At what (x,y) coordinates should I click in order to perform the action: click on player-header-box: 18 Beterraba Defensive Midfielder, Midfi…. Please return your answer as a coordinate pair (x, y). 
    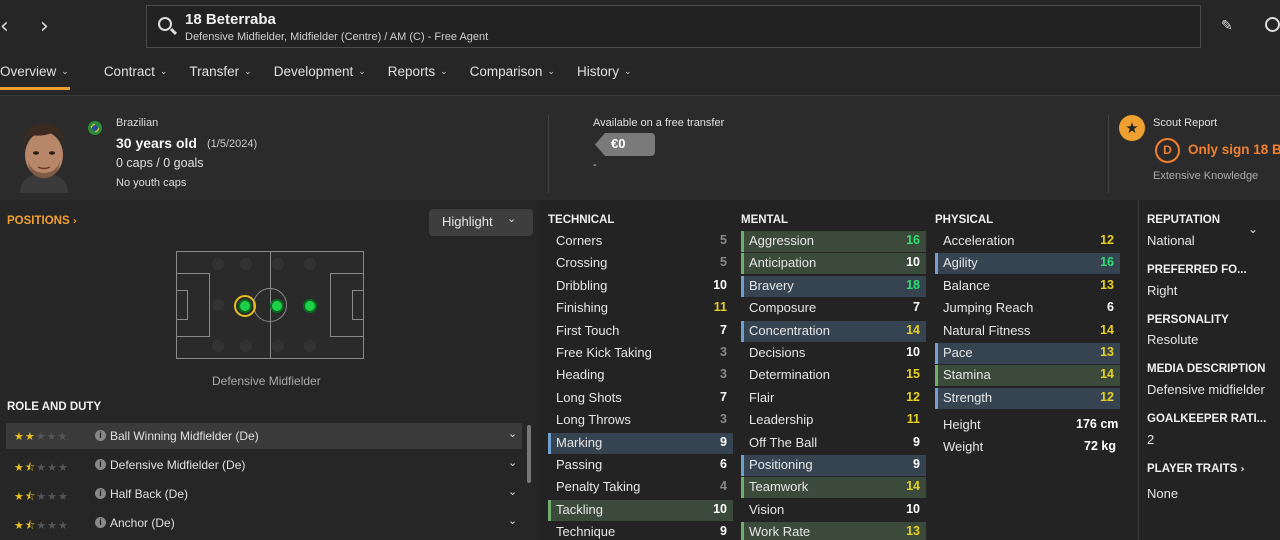
    Looking at the image, I should click on (673, 26).